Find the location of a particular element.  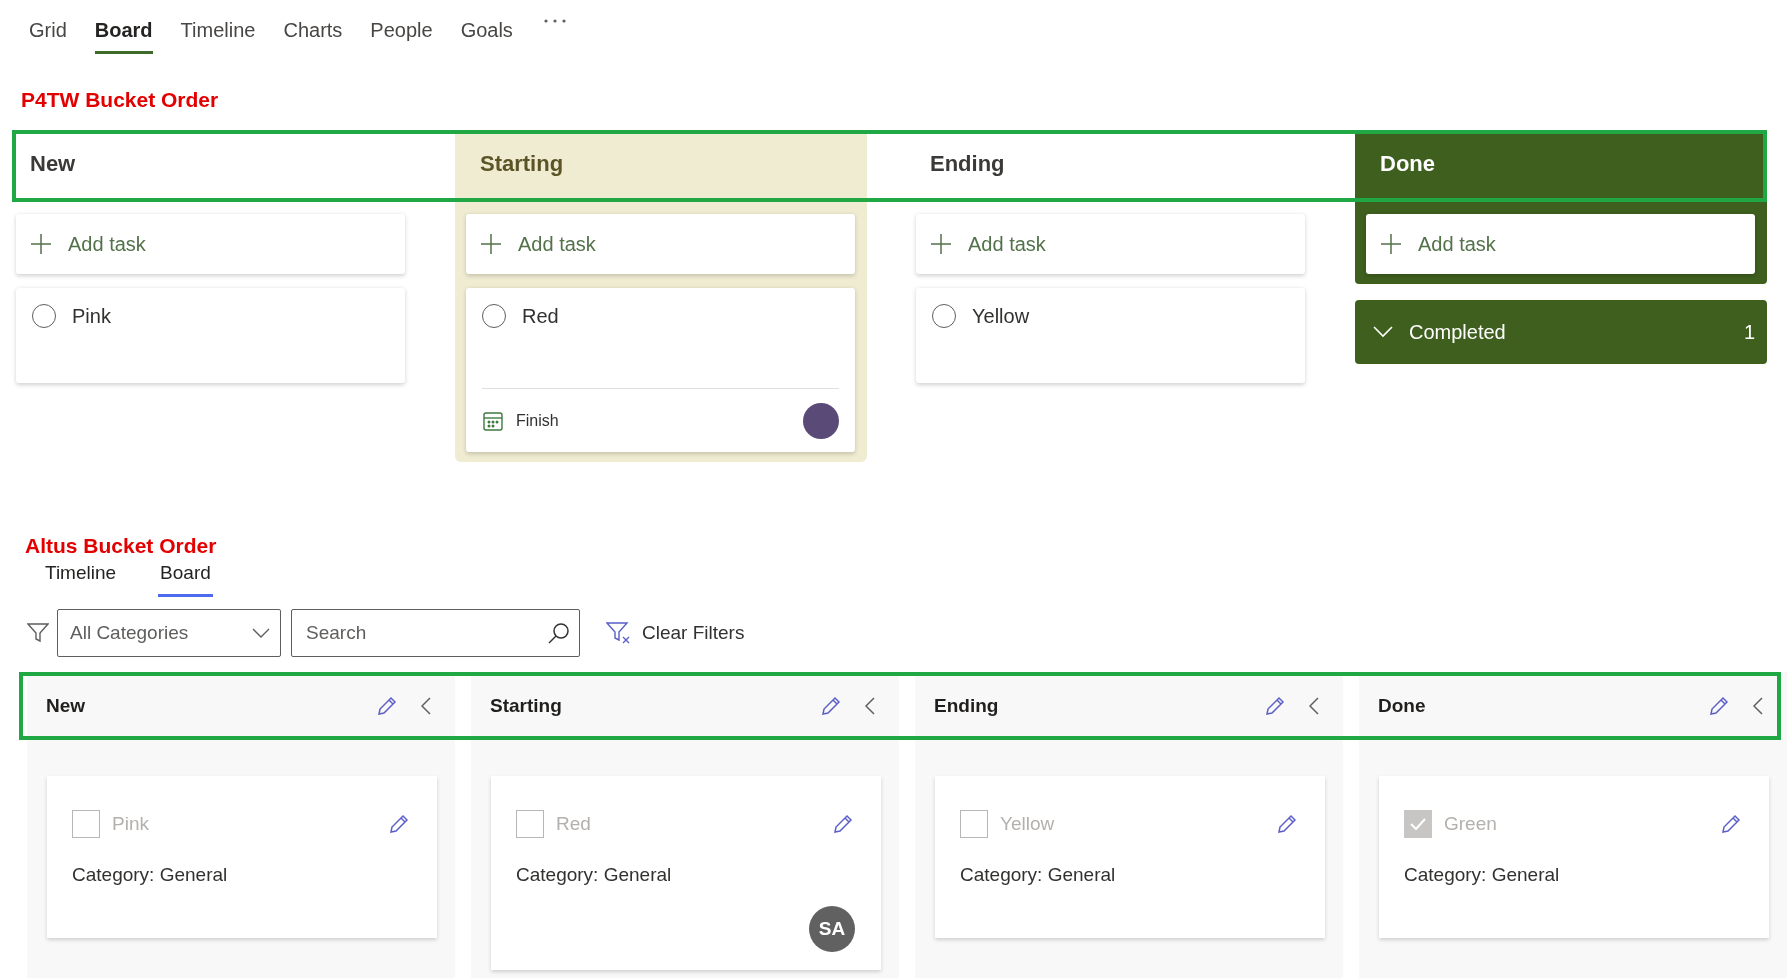

task-card: Pink Category: General is located at coordinates (242, 857).